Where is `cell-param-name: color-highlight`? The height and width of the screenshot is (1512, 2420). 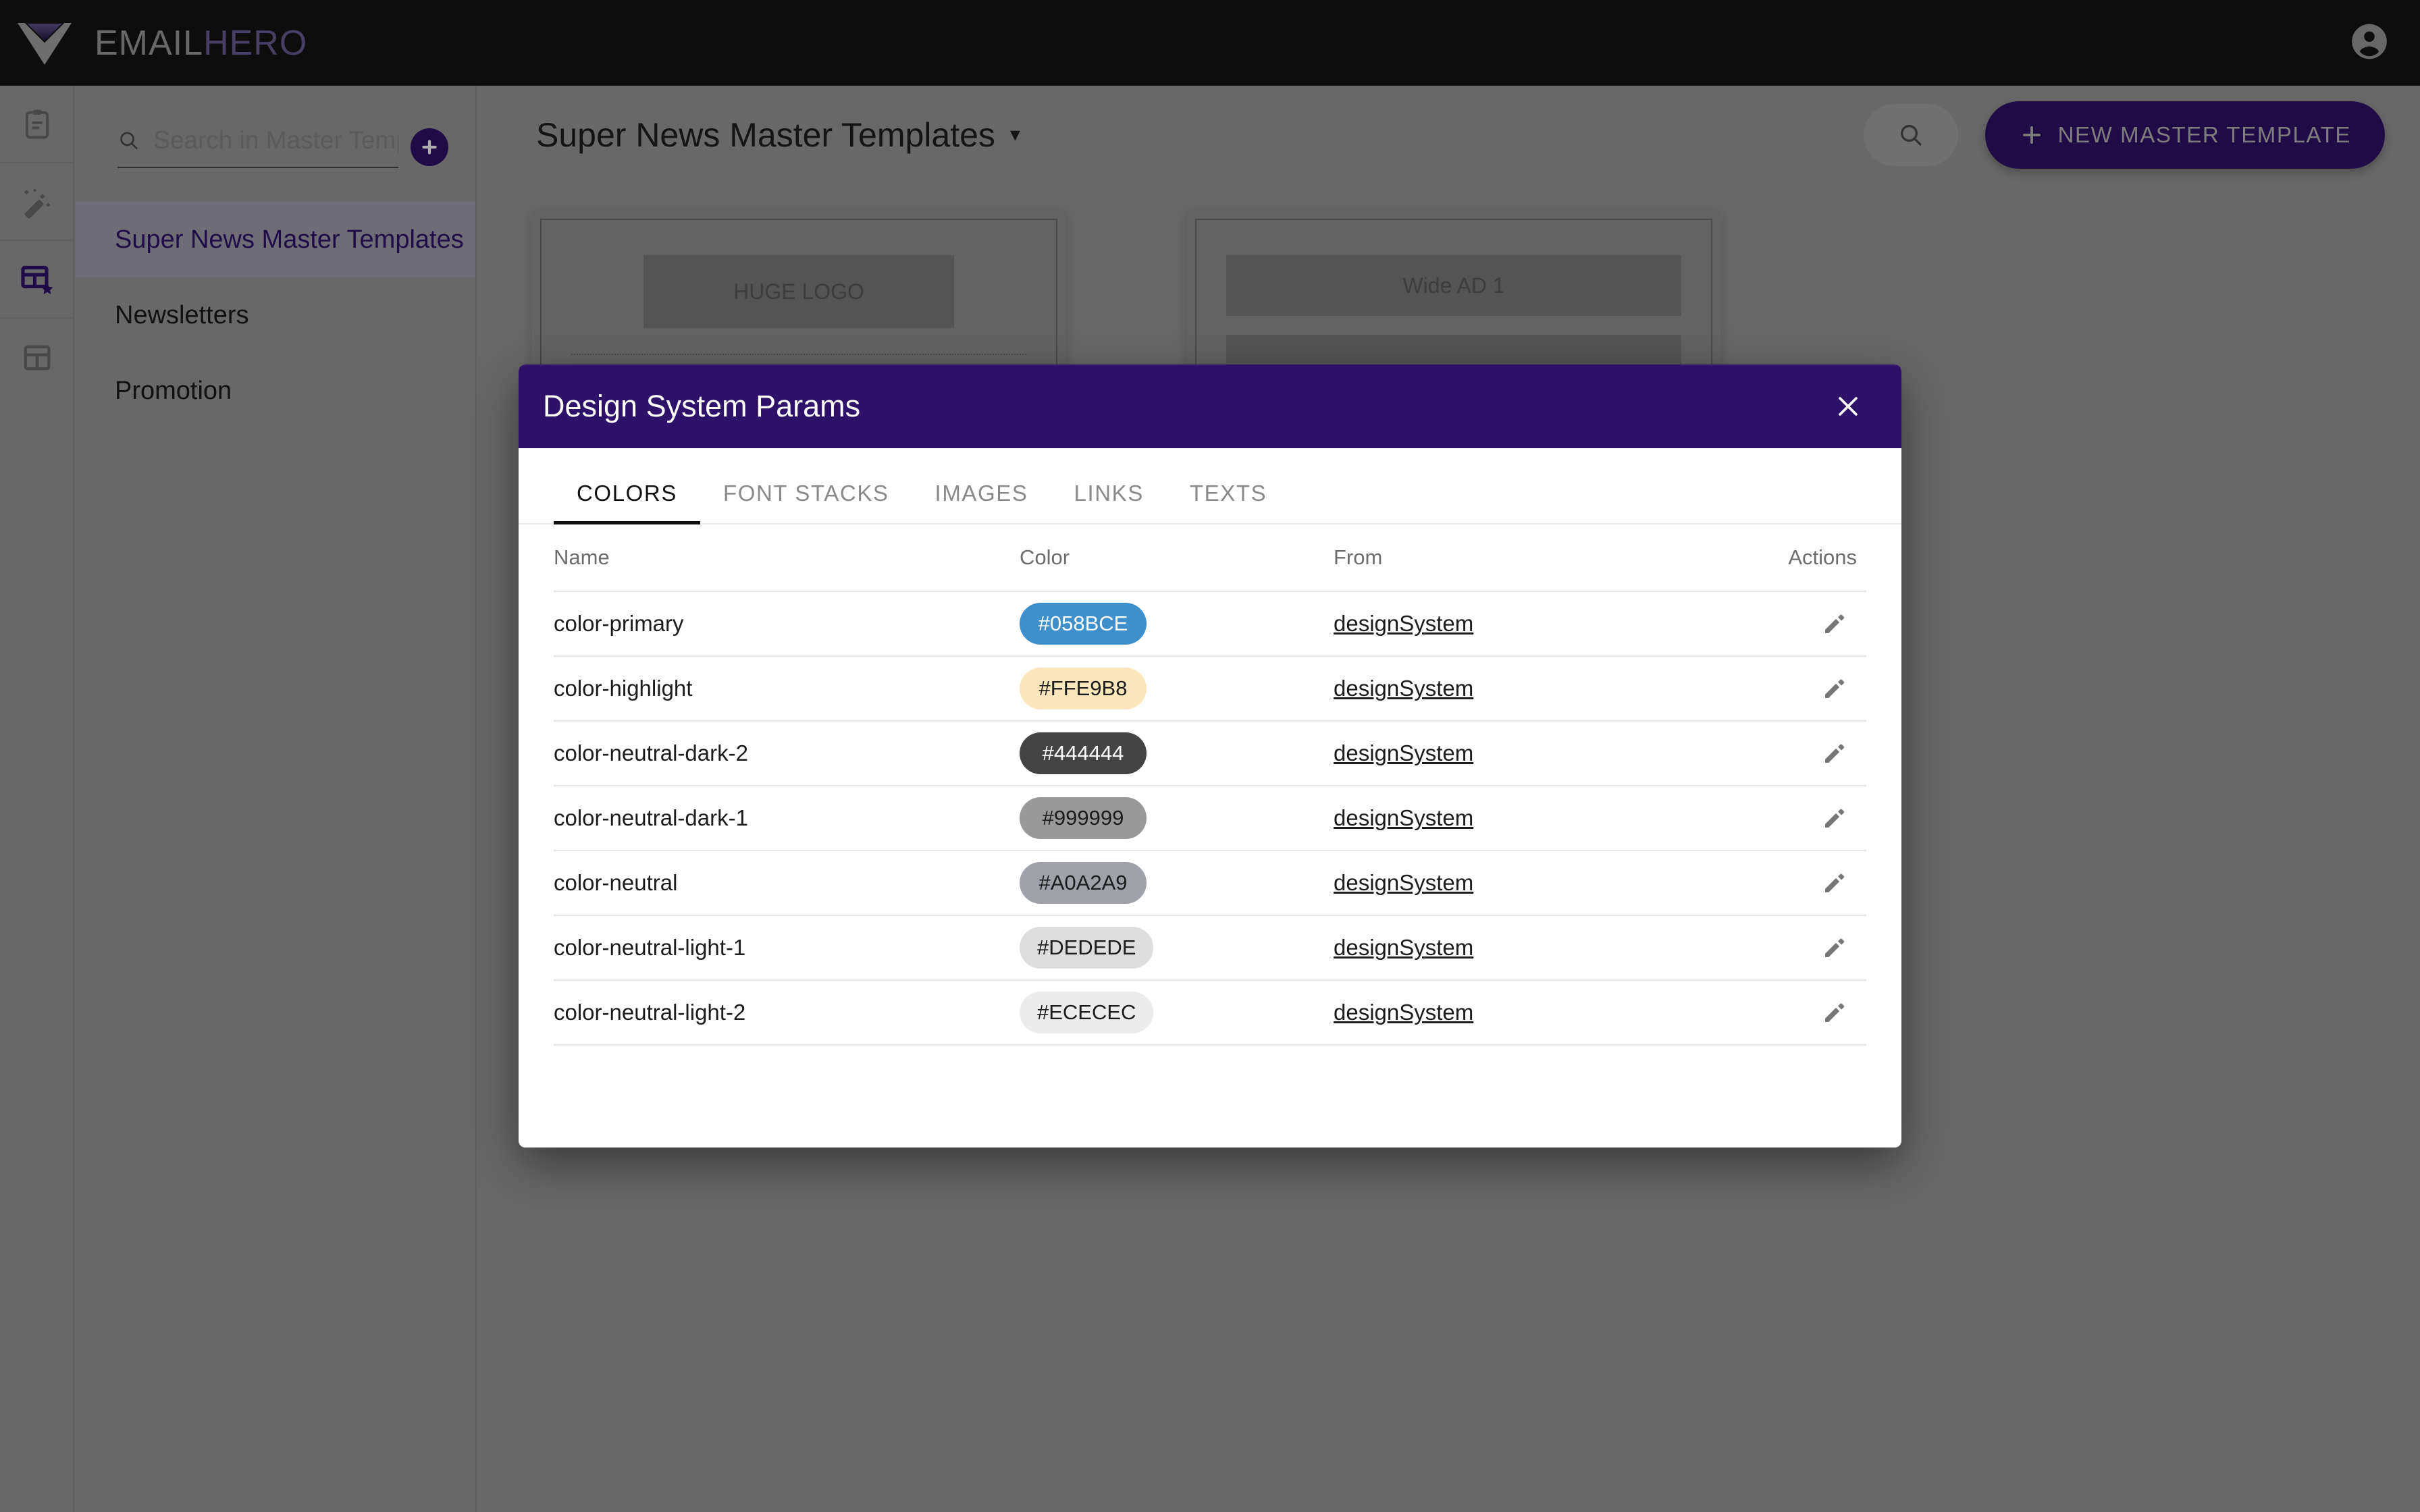 cell-param-name: color-highlight is located at coordinates (623, 688).